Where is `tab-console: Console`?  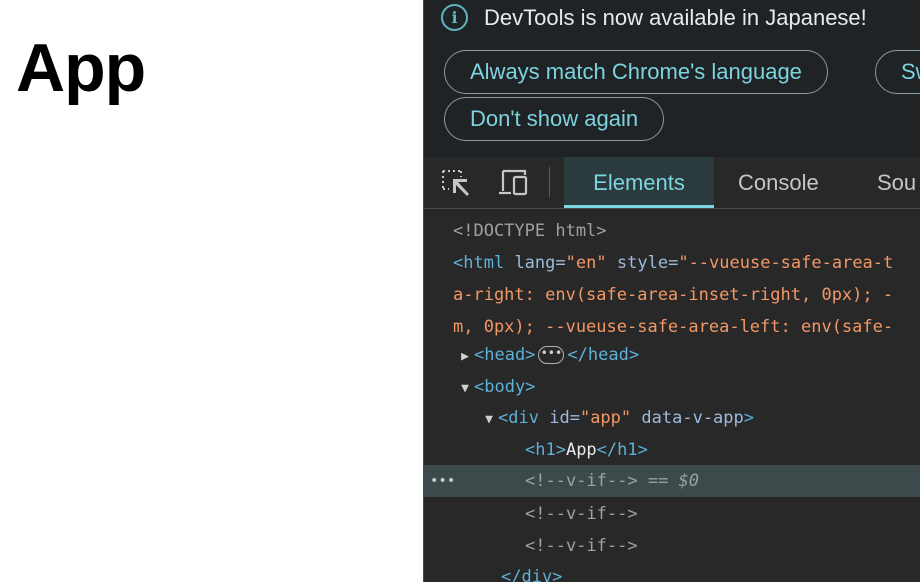
tab-console: Console is located at coordinates (778, 182).